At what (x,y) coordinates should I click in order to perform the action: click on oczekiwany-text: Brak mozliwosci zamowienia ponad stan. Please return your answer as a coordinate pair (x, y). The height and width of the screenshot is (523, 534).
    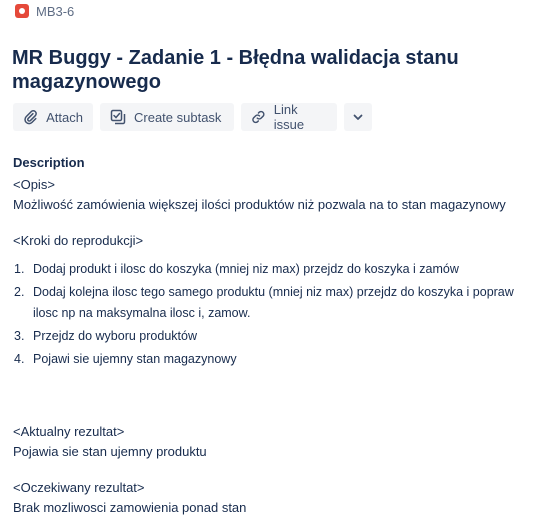
    Looking at the image, I should click on (130, 507).